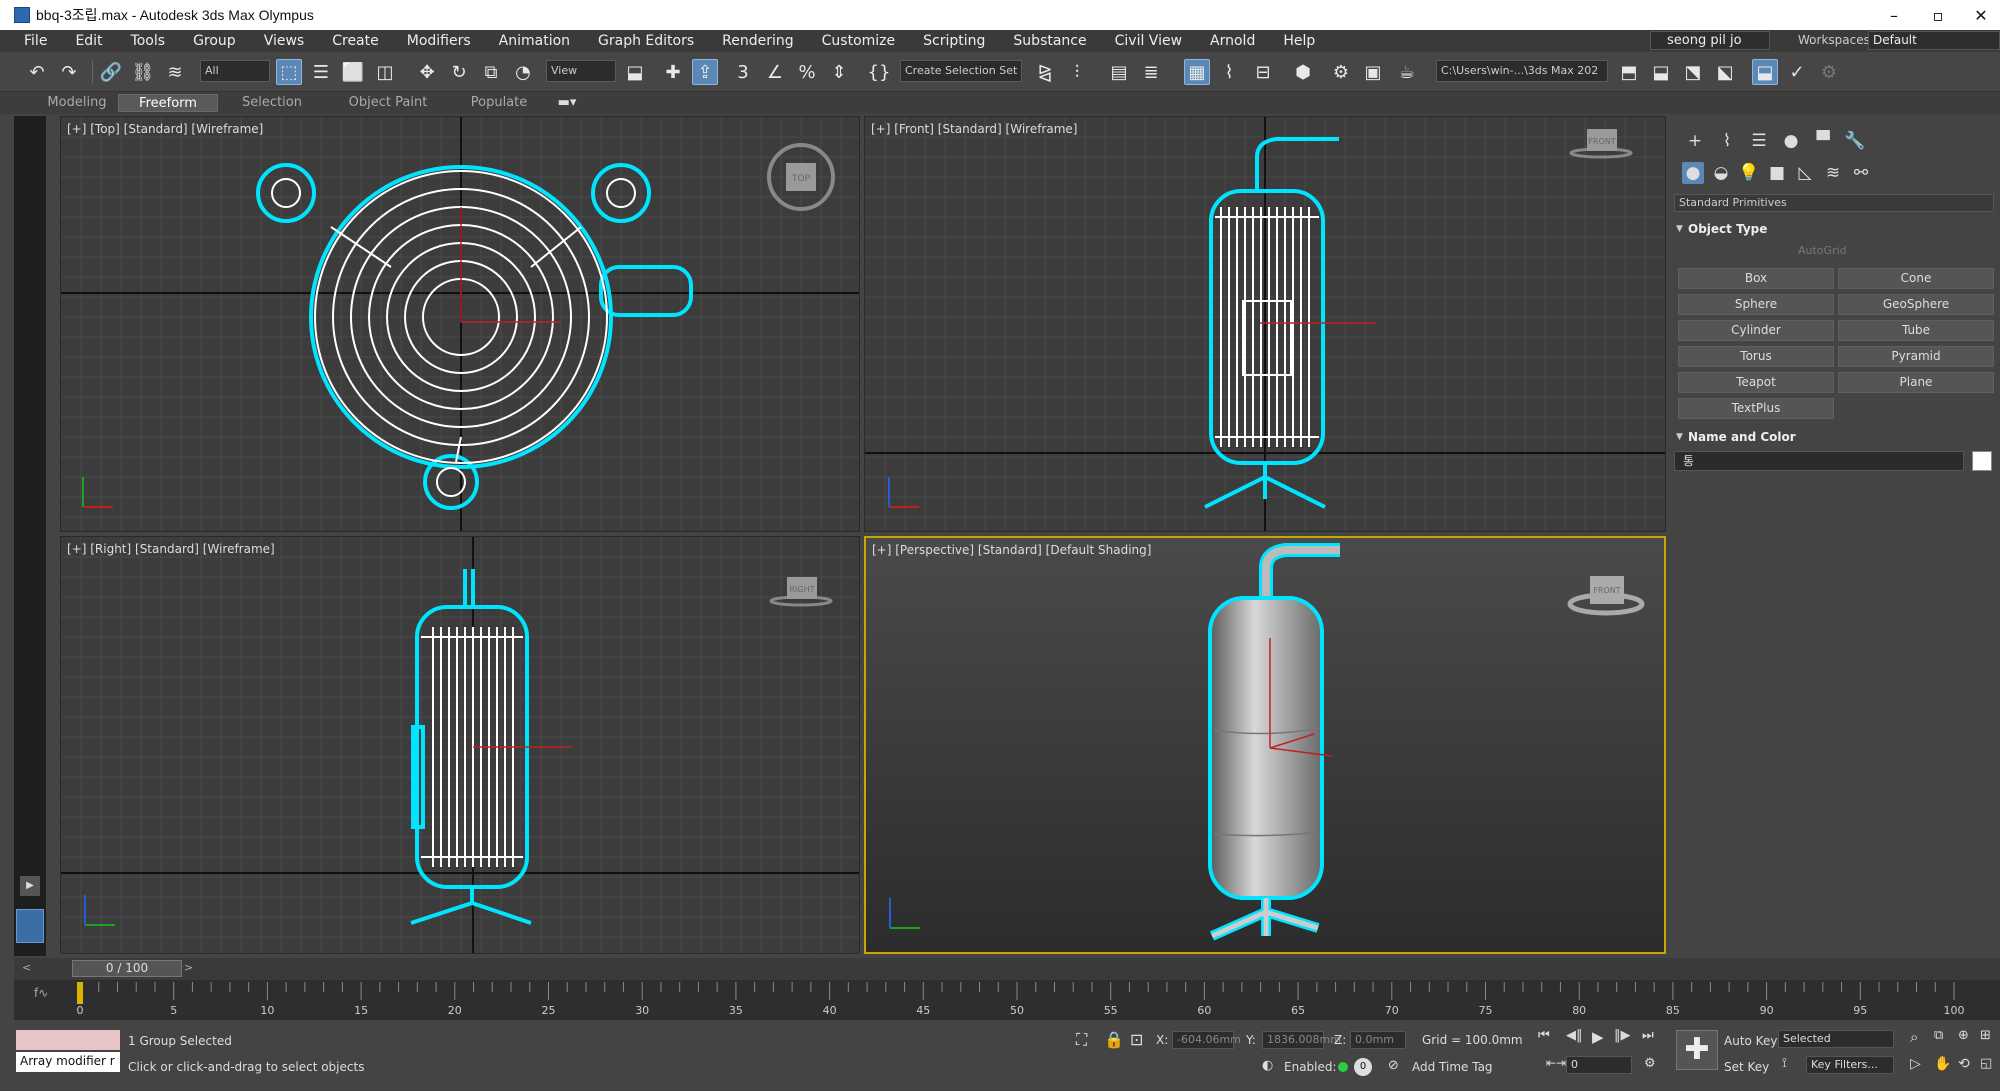  I want to click on minimize-button: –, so click(1894, 15).